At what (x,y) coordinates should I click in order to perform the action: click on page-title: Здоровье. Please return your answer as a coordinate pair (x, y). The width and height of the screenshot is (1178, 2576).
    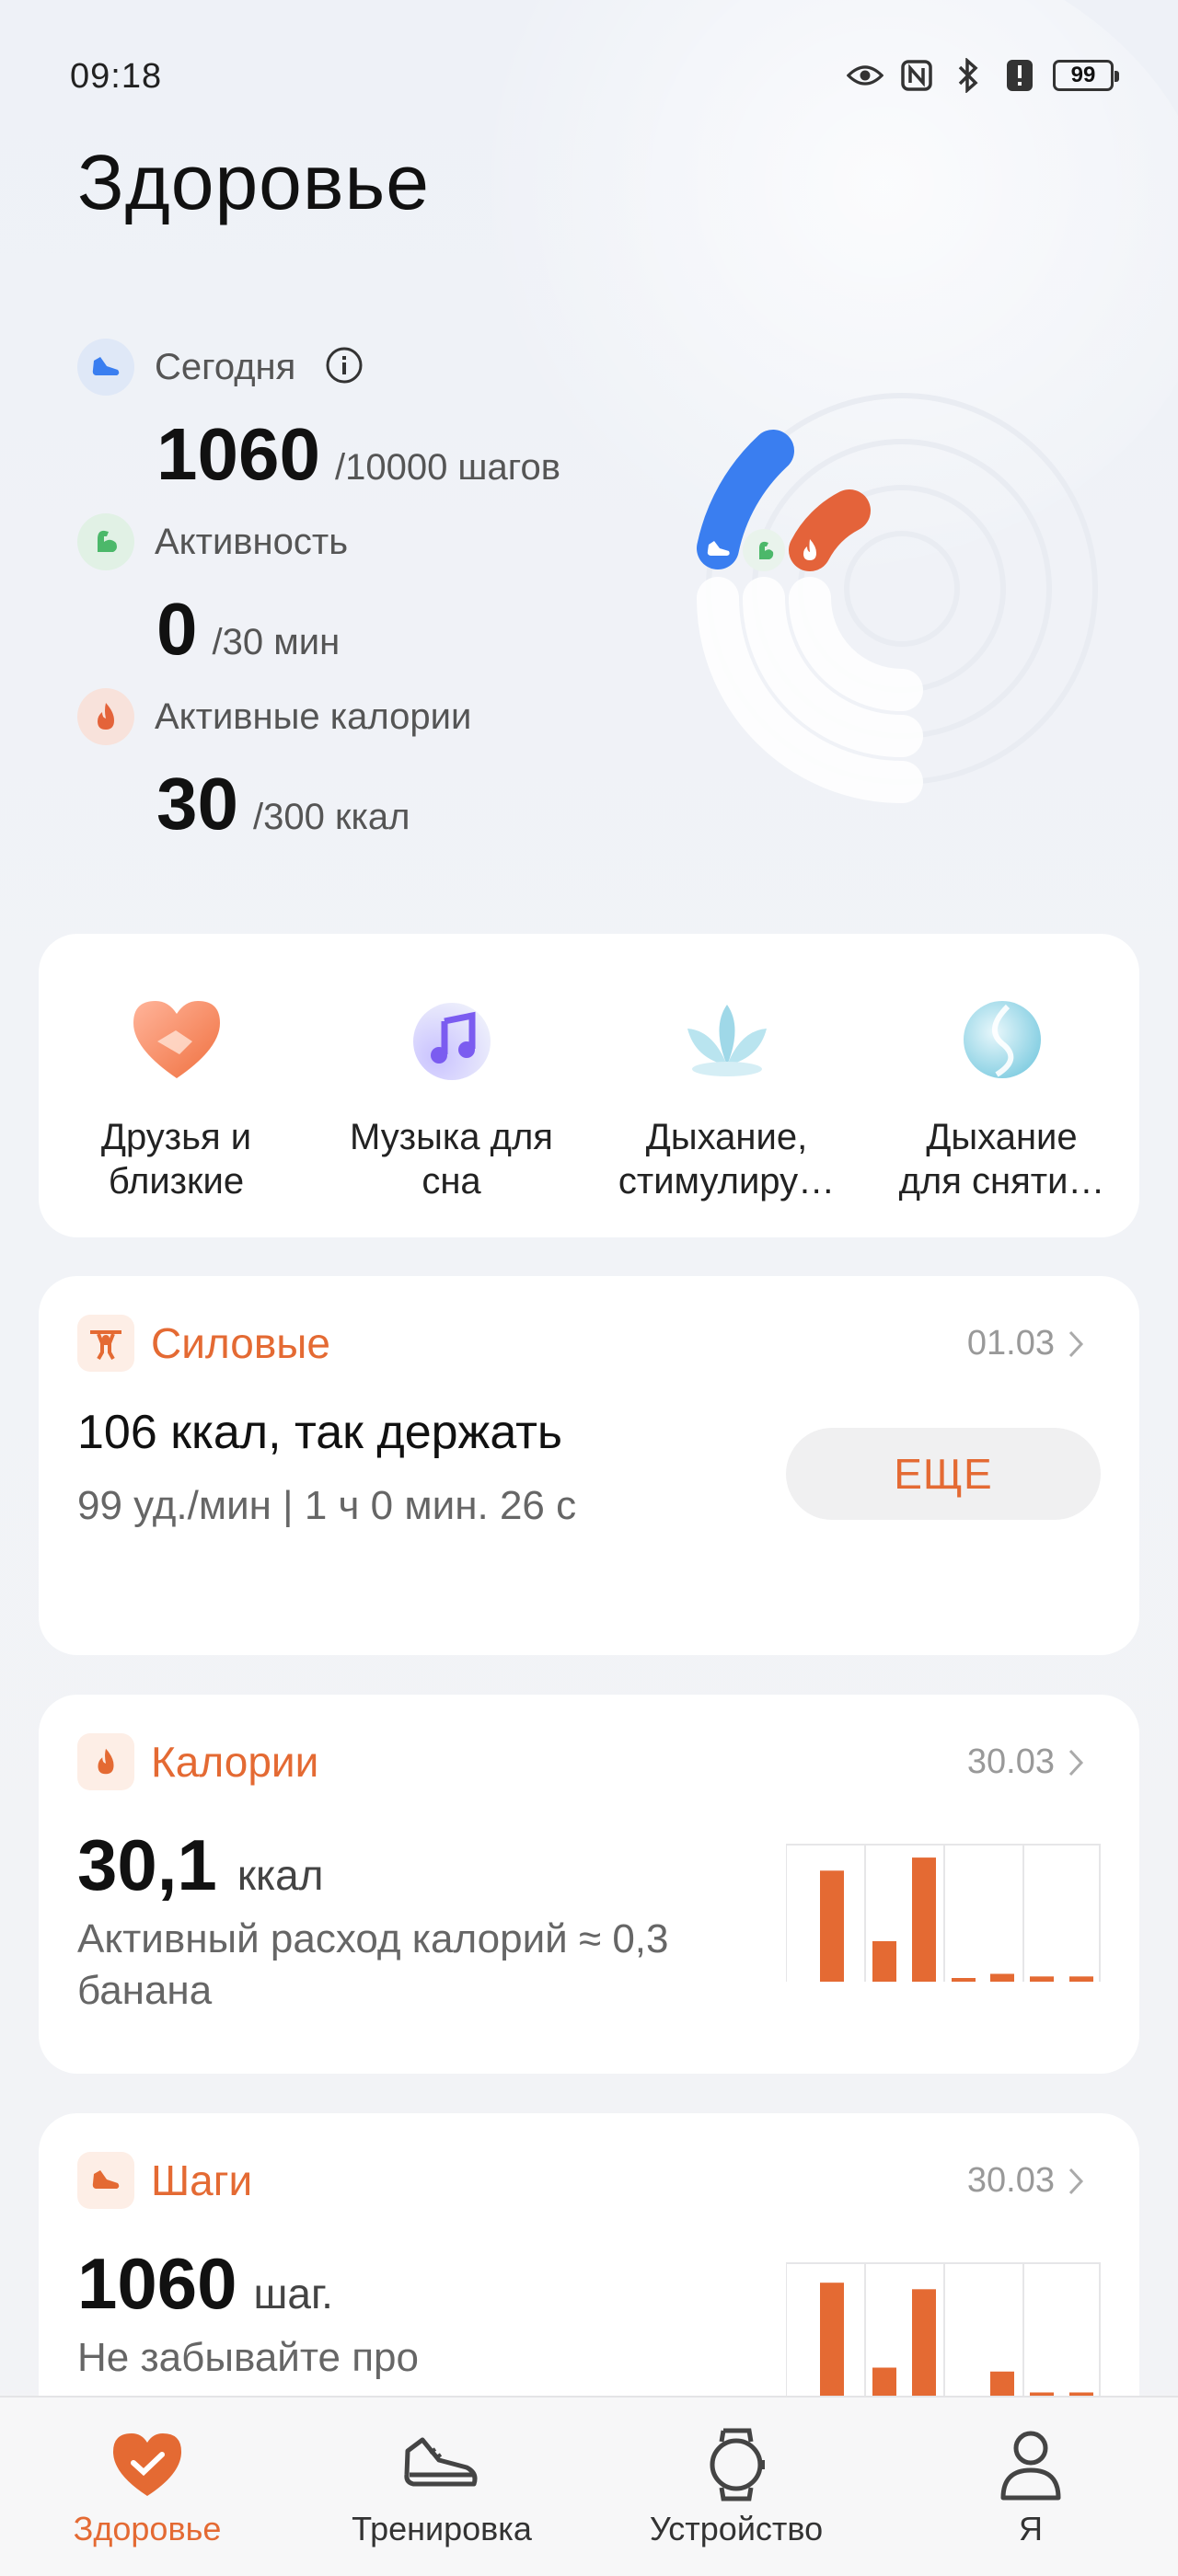
    Looking at the image, I should click on (254, 182).